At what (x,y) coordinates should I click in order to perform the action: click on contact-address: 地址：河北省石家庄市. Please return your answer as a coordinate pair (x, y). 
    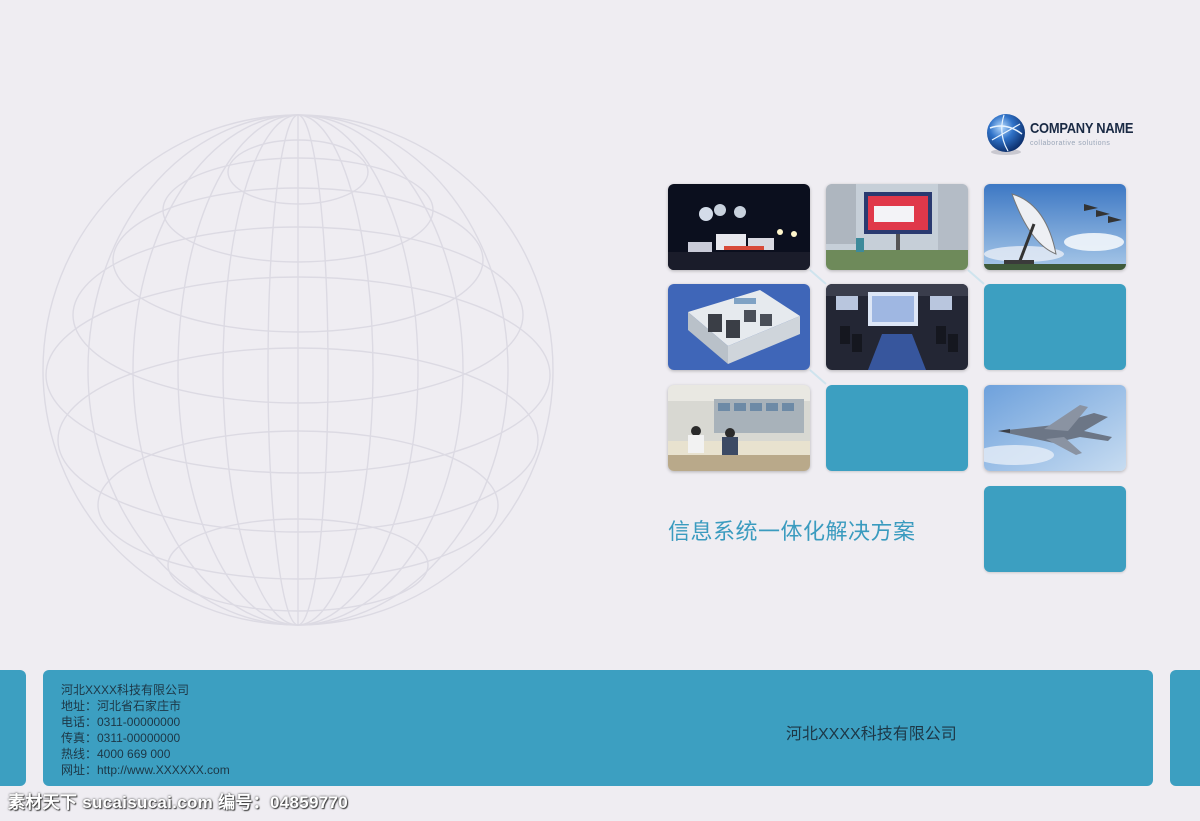
    Looking at the image, I should click on (121, 706).